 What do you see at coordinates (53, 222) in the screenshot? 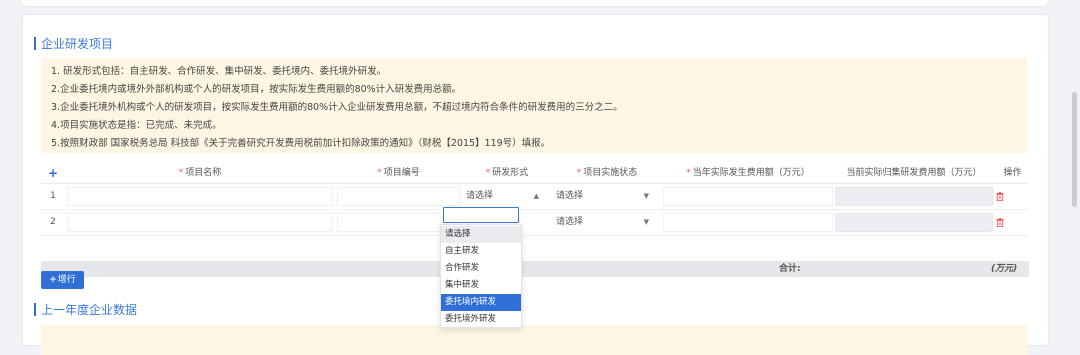
I see `row-index: 2` at bounding box center [53, 222].